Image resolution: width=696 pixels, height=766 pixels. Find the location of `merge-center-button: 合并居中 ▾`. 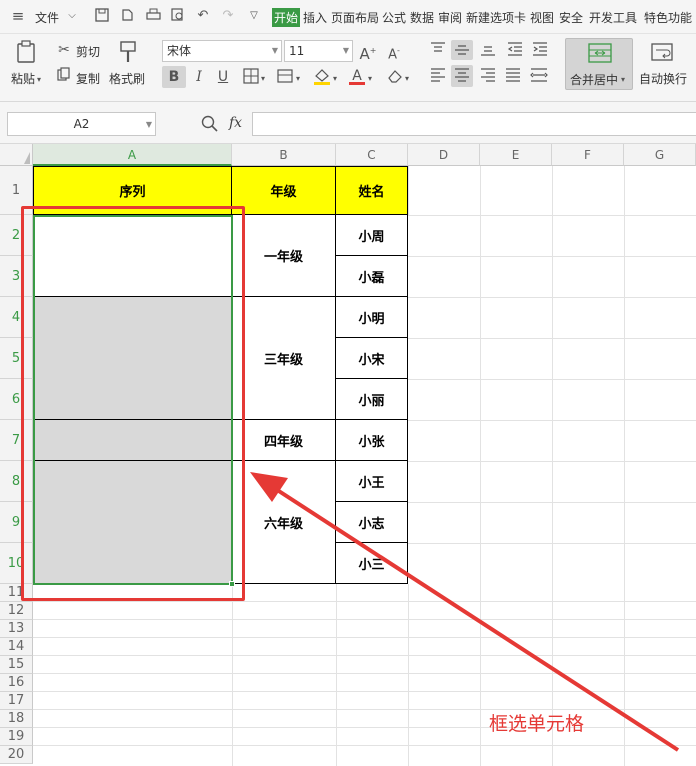

merge-center-button: 合并居中 ▾ is located at coordinates (599, 64).